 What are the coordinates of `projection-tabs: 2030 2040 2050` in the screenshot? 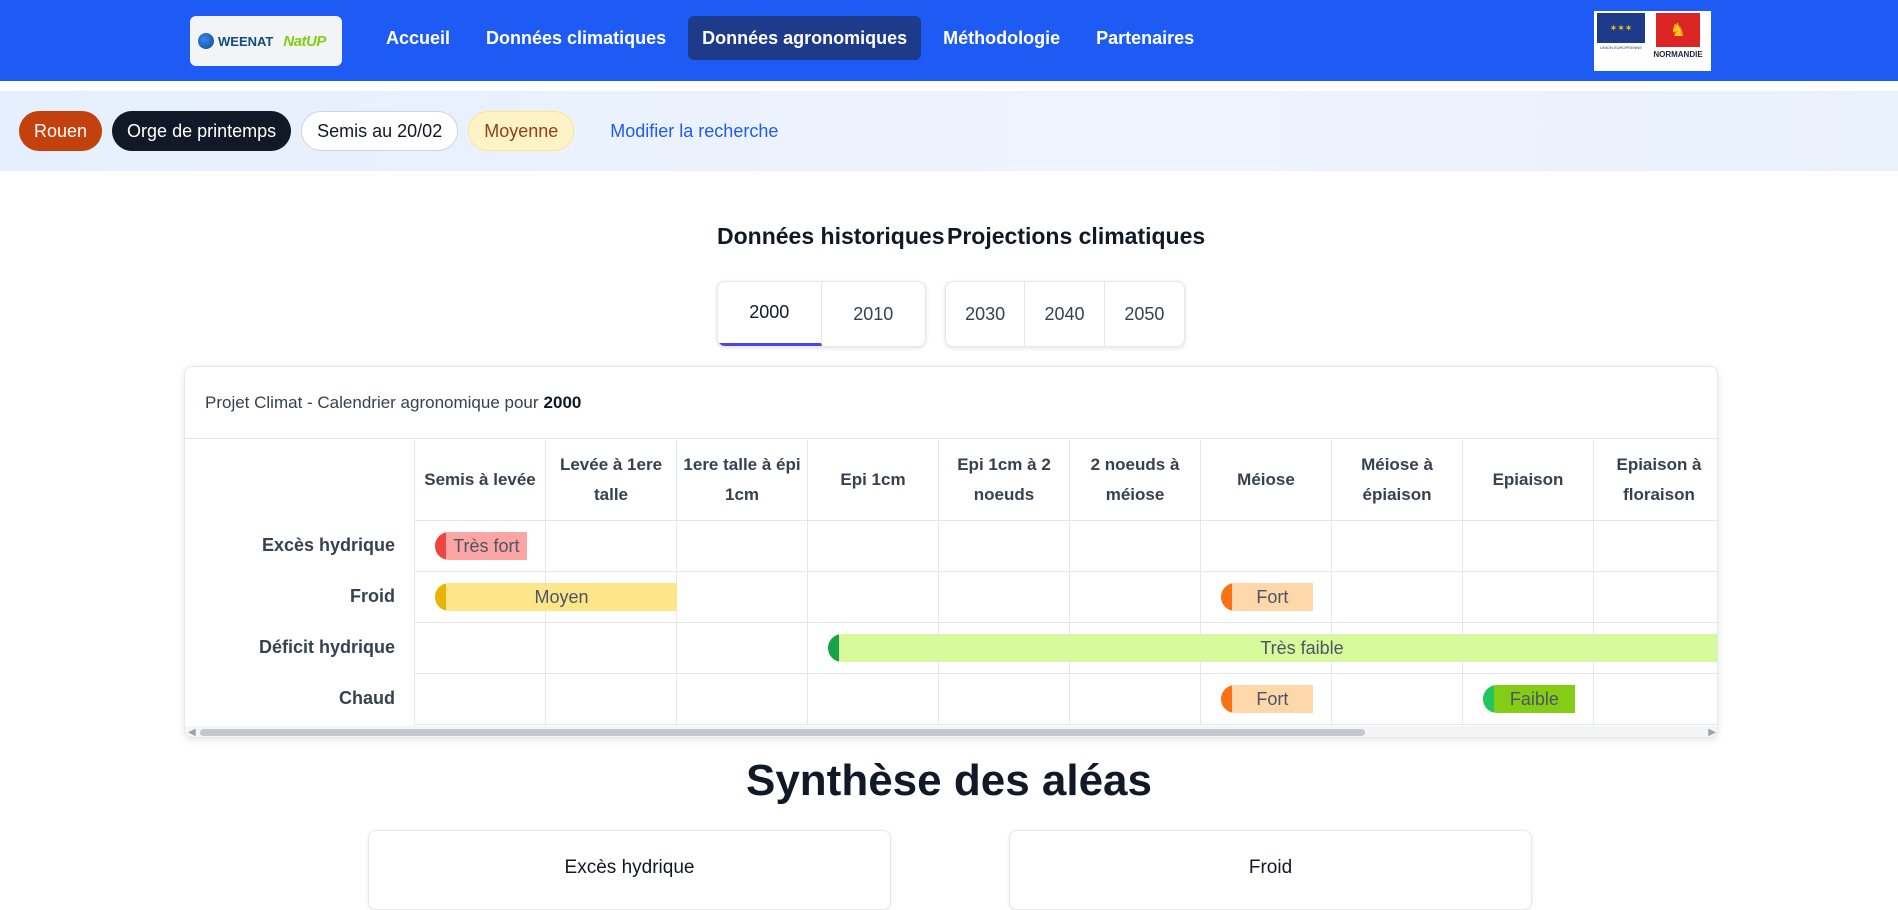 It's located at (1065, 314).